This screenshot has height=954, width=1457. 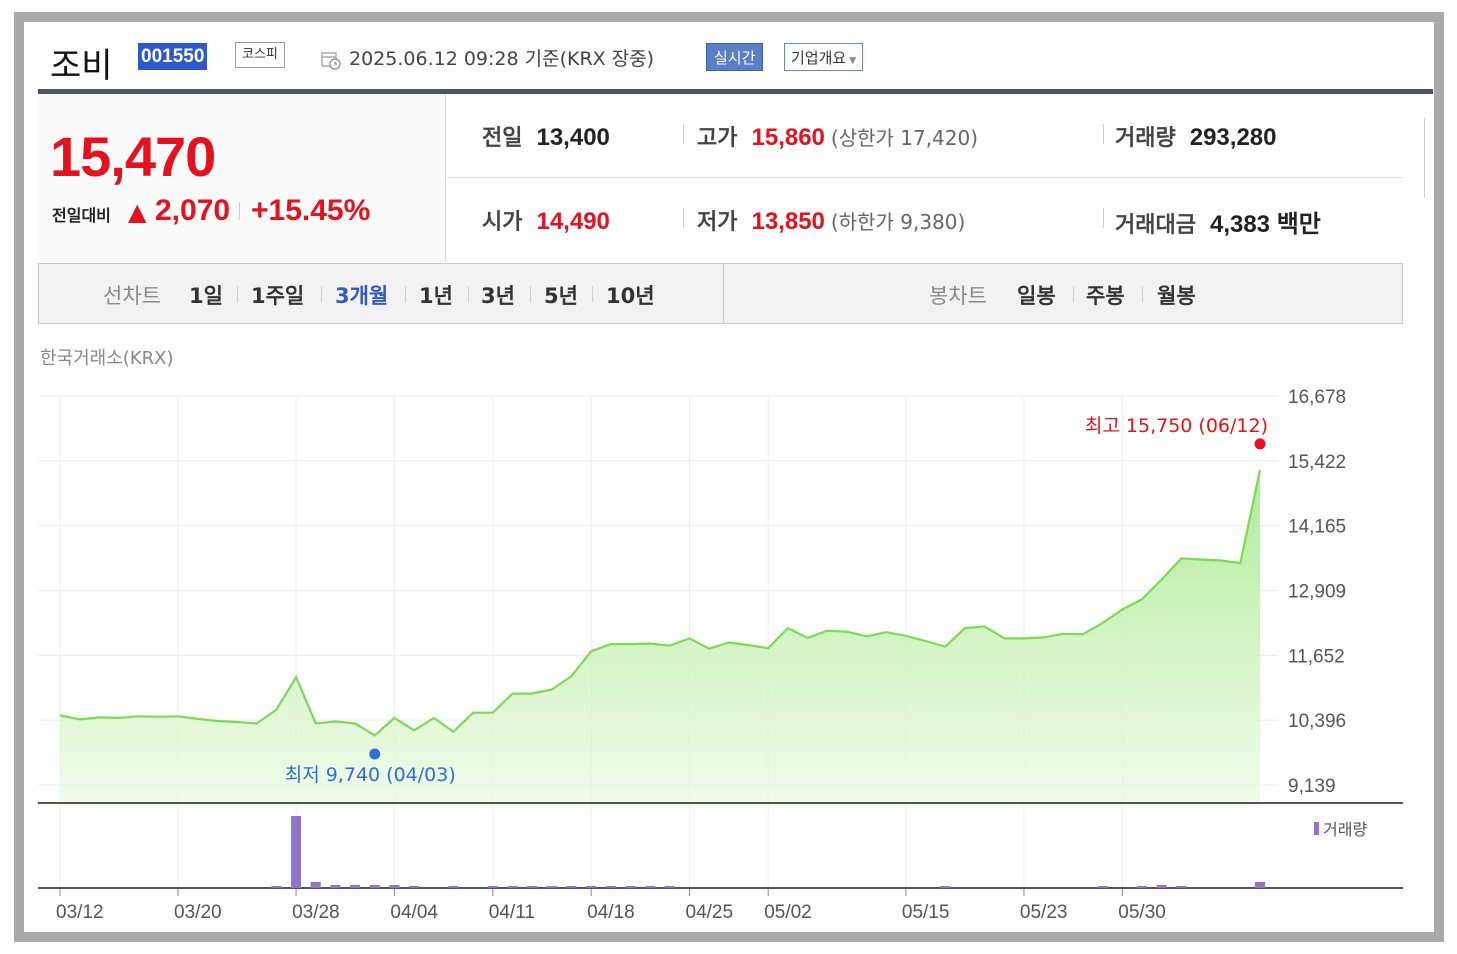 What do you see at coordinates (361, 295) in the screenshot?
I see `tab-3month: 3개월` at bounding box center [361, 295].